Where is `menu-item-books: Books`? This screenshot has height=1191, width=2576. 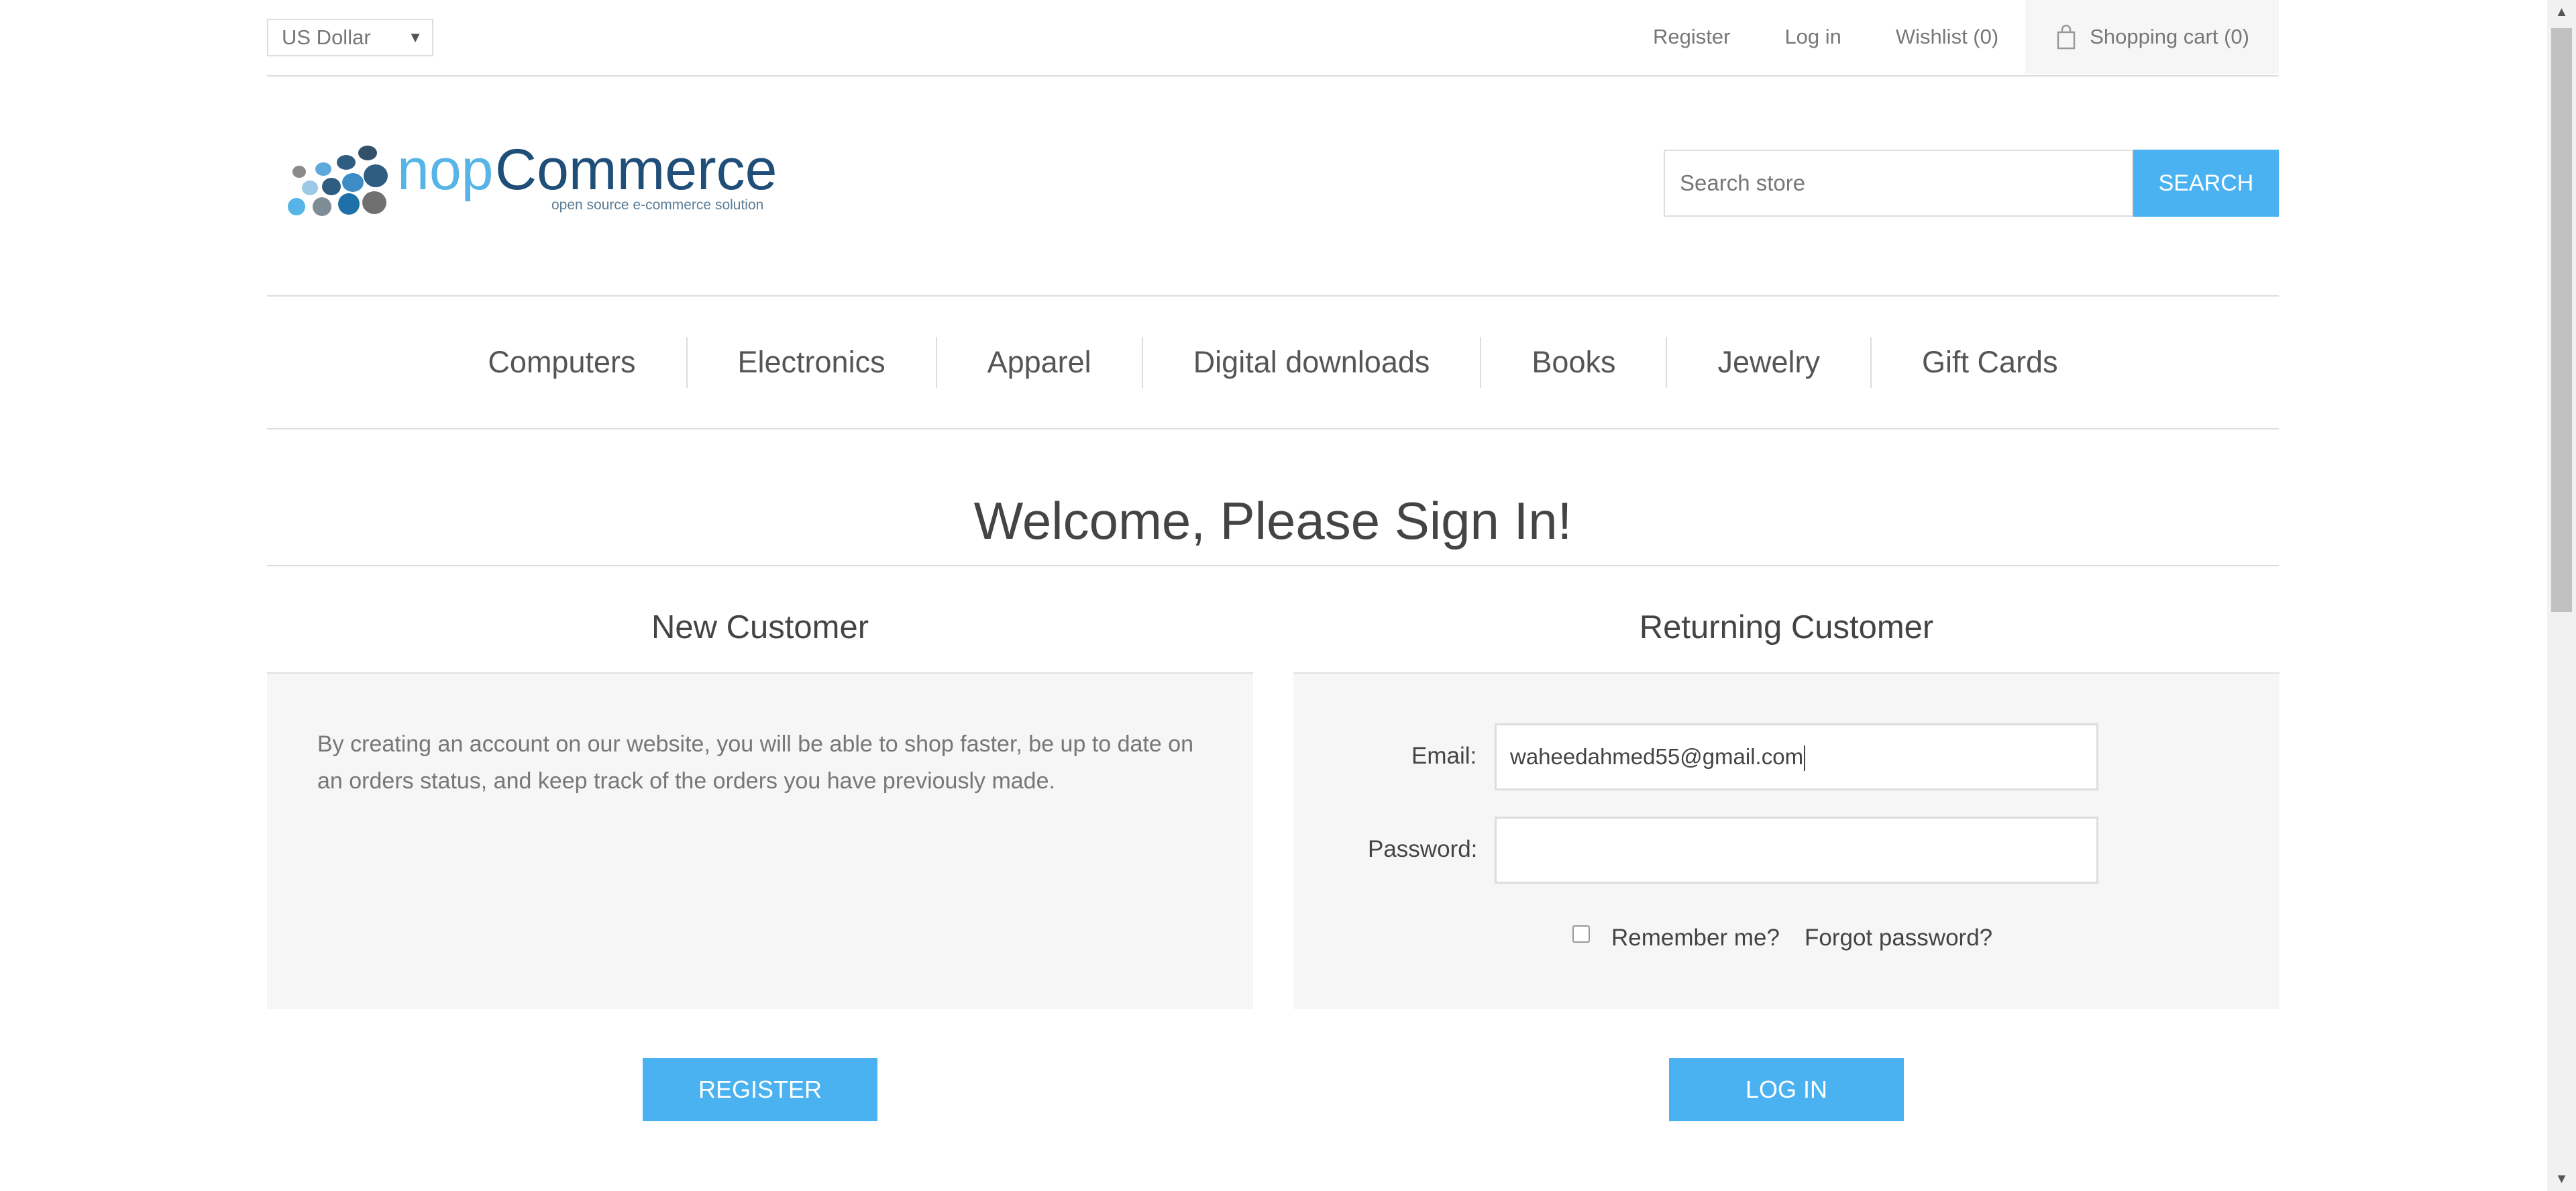 menu-item-books: Books is located at coordinates (1573, 362).